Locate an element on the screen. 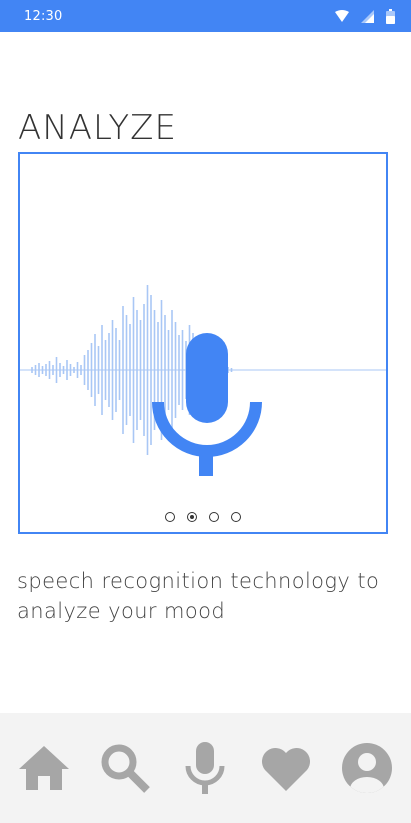 Image resolution: width=411 pixels, height=823 pixels. search-icon is located at coordinates (125, 768).